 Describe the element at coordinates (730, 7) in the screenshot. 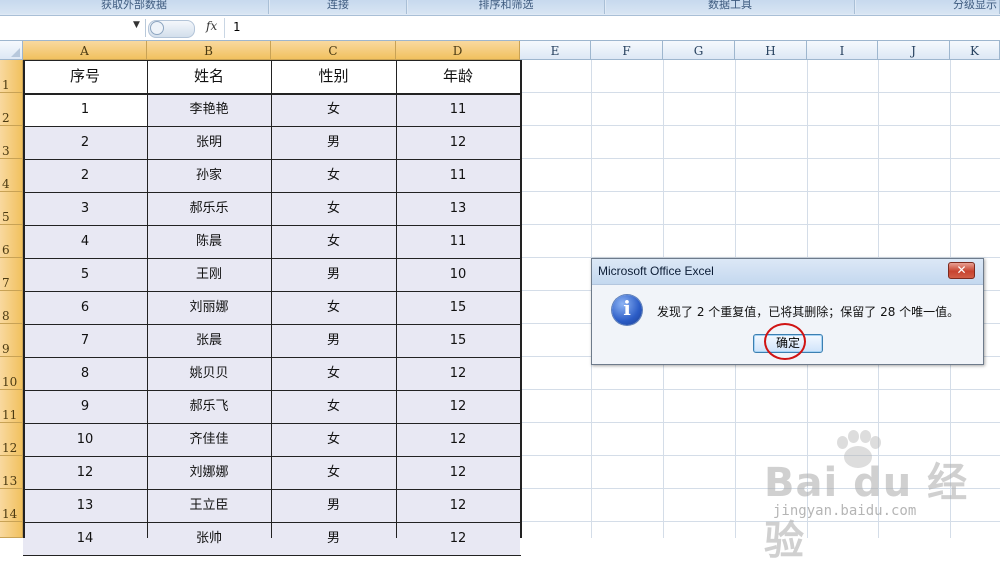

I see `ribbon-group-data-tools: 数据工具` at that location.